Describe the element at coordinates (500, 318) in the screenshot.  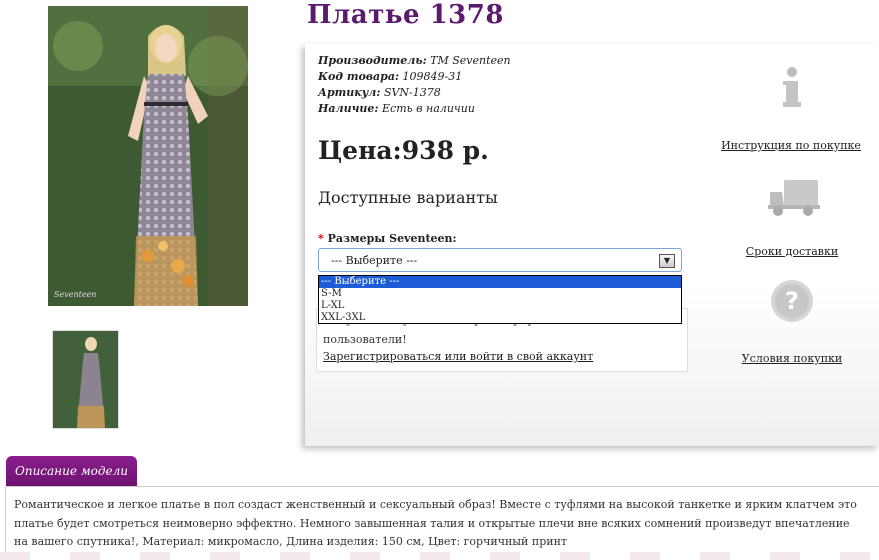
I see `size-option: XXL-3XL` at that location.